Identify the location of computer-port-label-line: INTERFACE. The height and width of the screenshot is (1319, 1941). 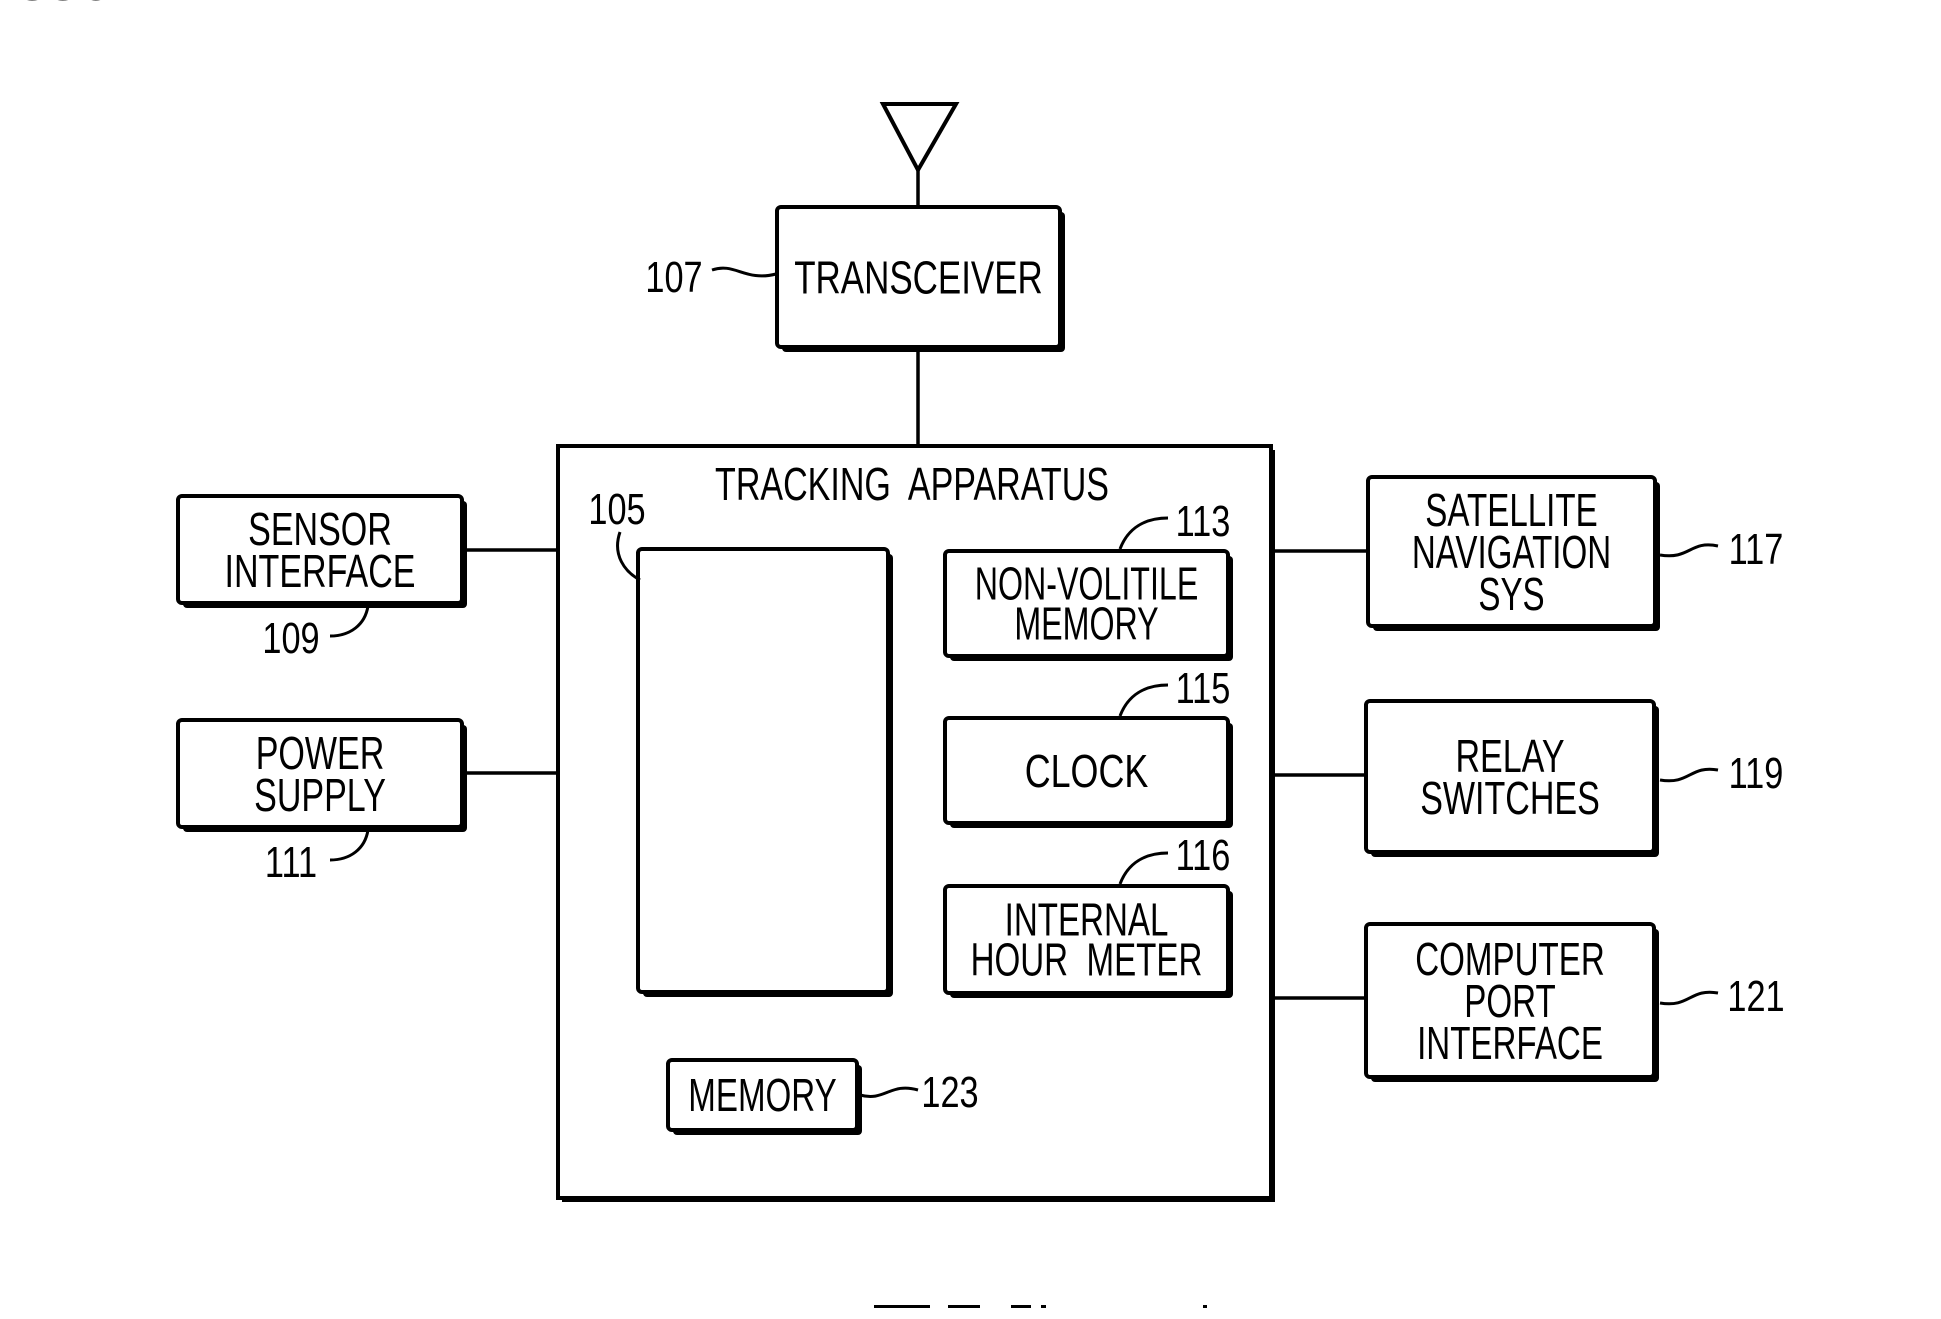
(1510, 1044).